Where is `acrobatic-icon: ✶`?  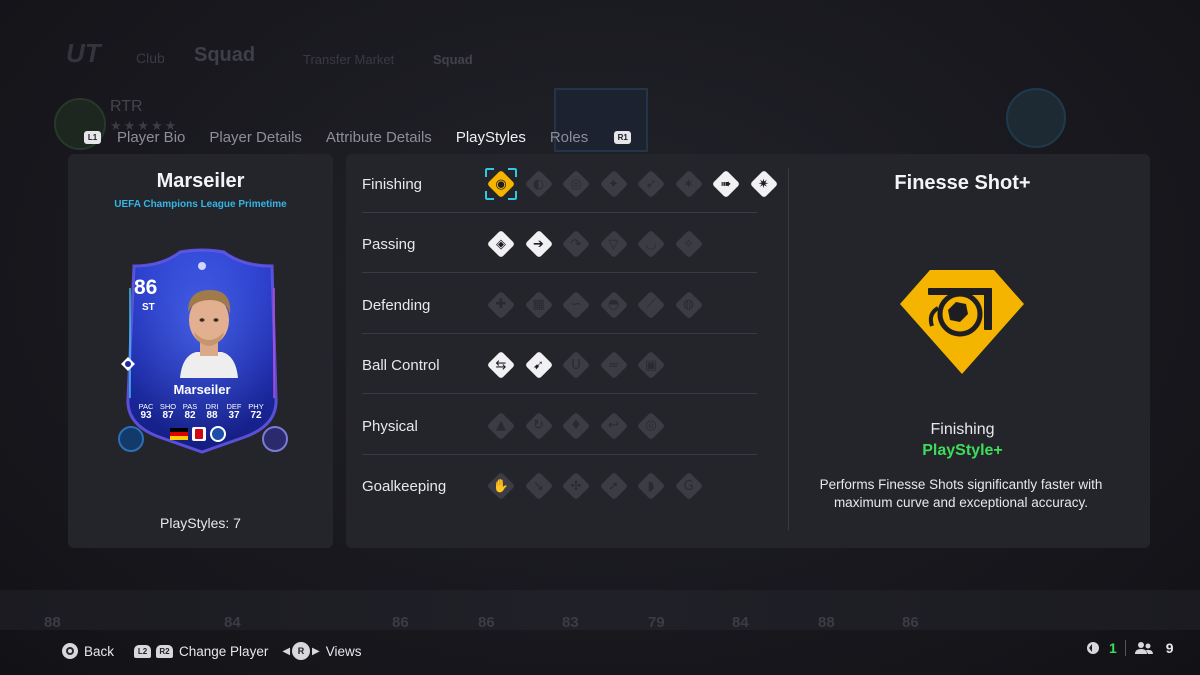 acrobatic-icon: ✶ is located at coordinates (689, 184).